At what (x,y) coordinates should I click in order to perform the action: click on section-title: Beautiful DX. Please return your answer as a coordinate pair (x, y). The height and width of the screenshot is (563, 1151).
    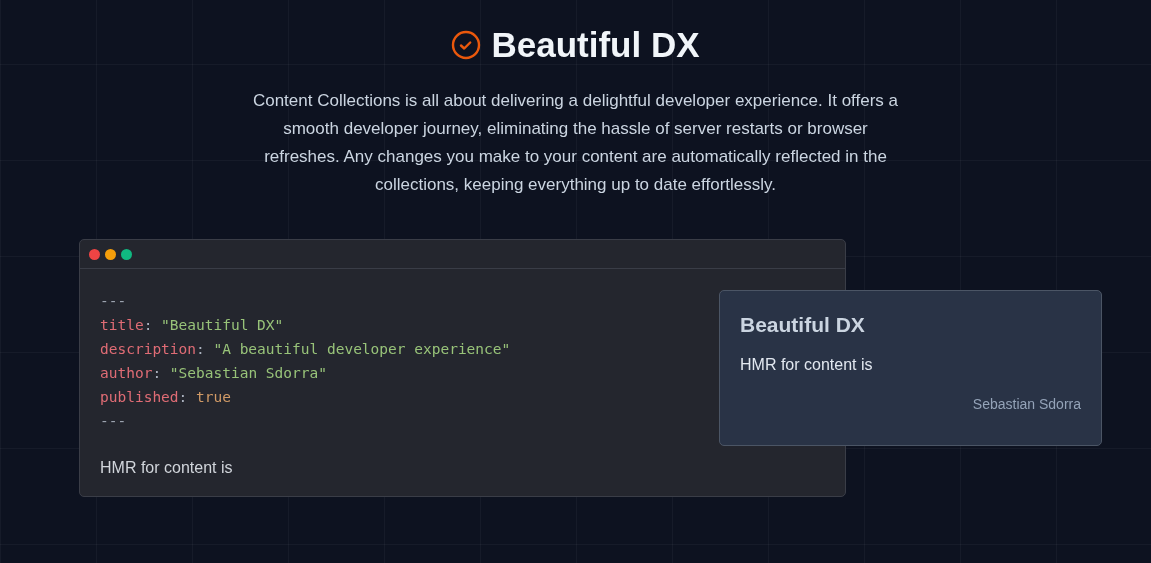
    Looking at the image, I should click on (595, 45).